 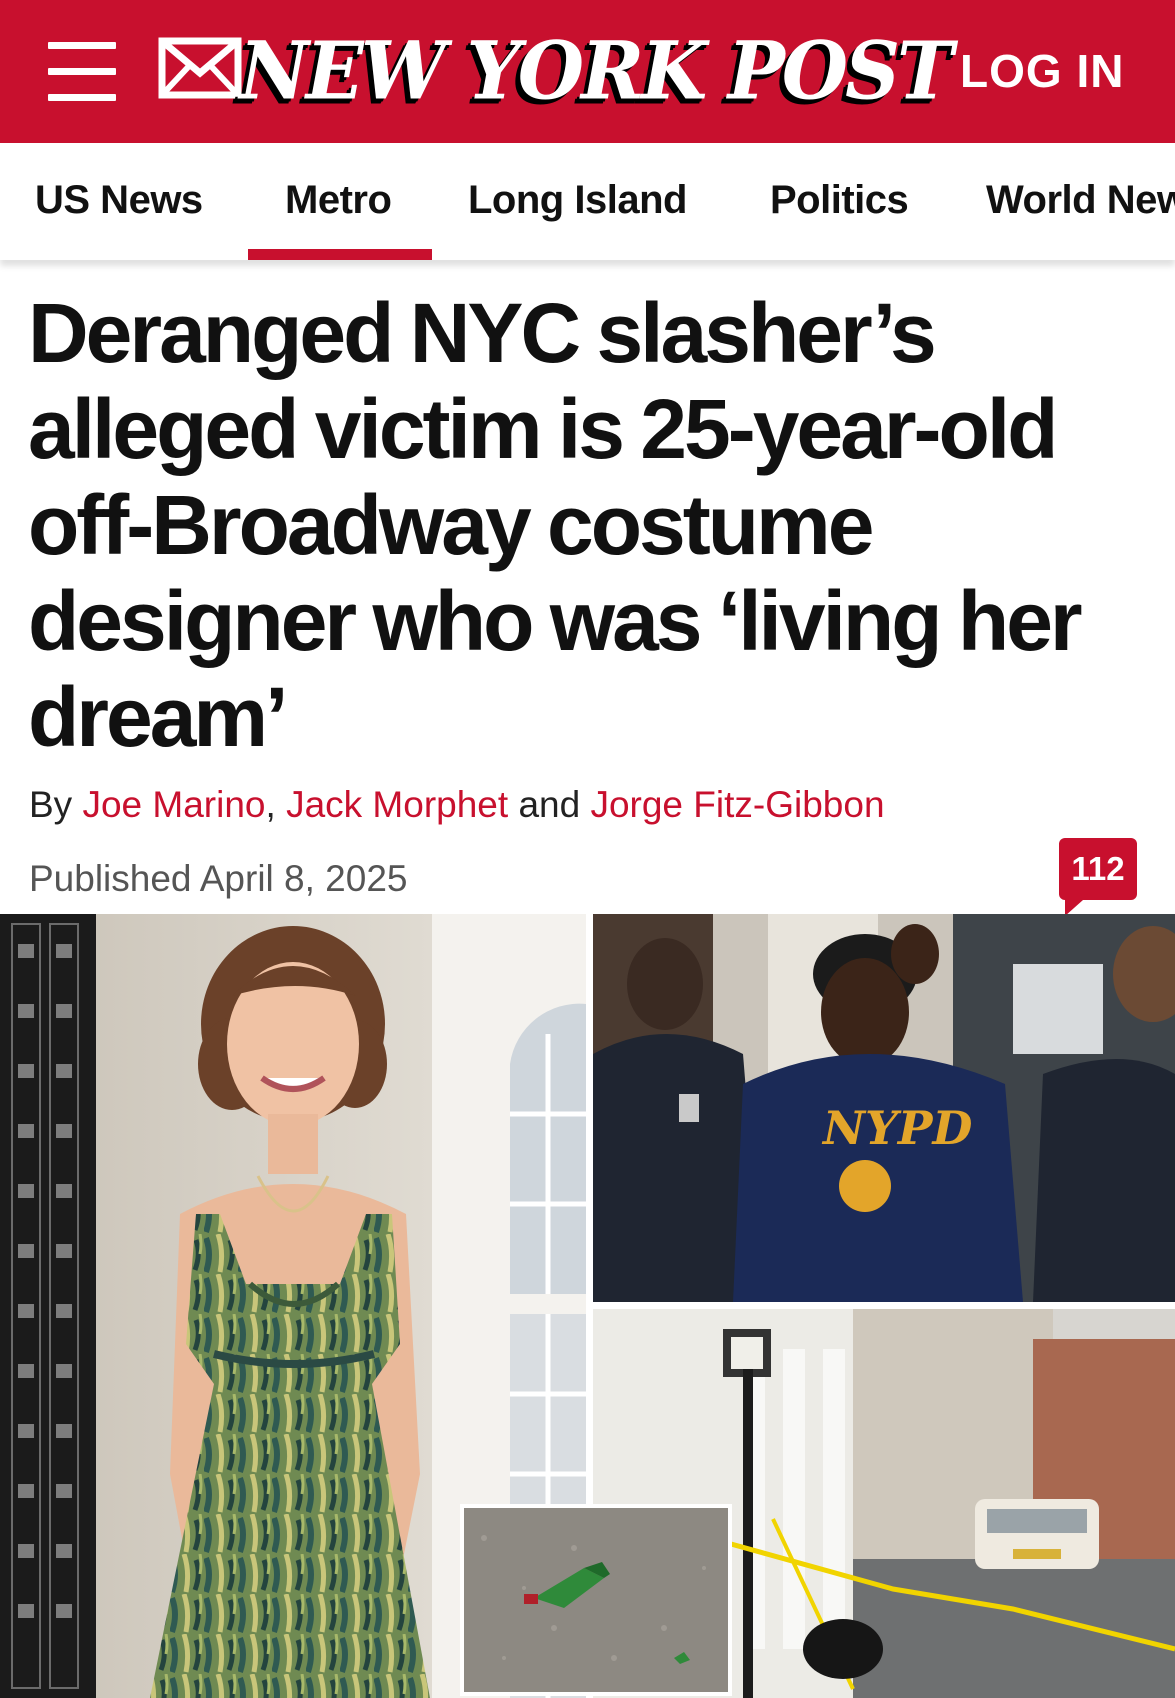 I want to click on broken-bottle-inset-photo, so click(x=596, y=1600).